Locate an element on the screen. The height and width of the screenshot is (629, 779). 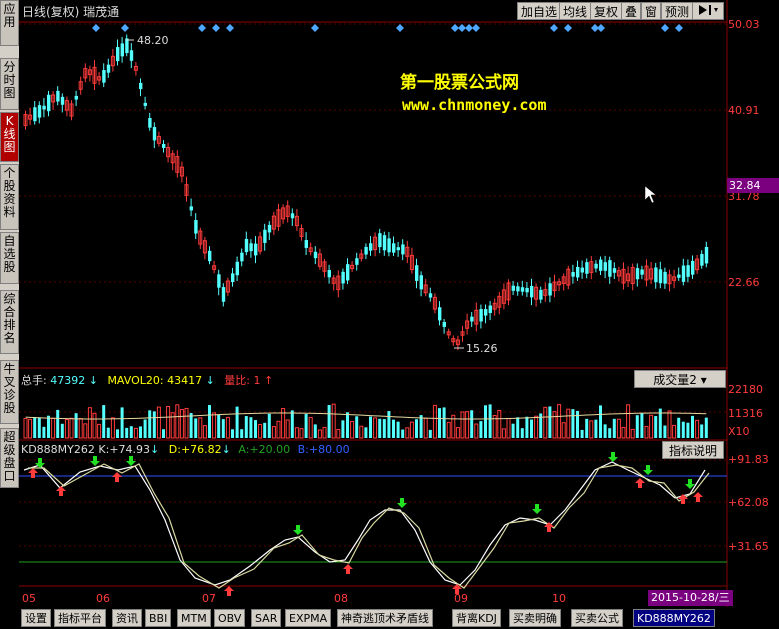
mavol-label: MAVOL20: is located at coordinates (135, 380).